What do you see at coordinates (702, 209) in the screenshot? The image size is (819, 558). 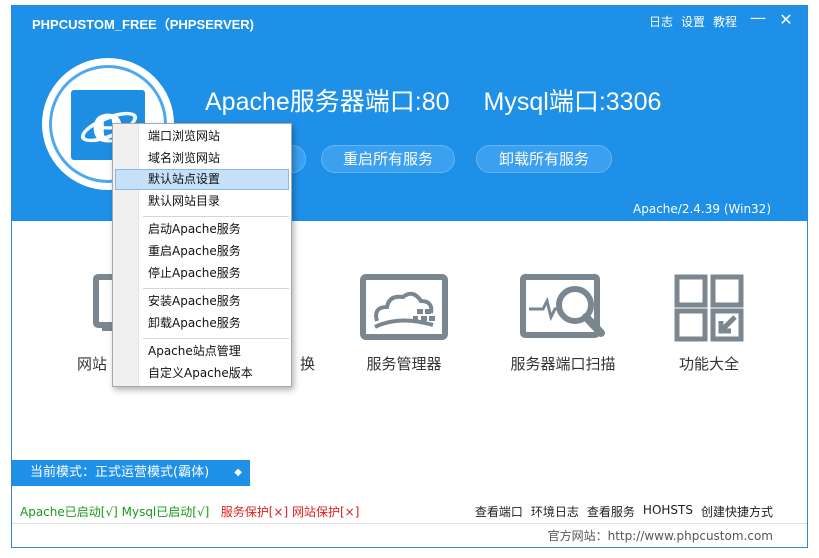 I see `apache-version: Apache/2.4.39 (Win32)` at bounding box center [702, 209].